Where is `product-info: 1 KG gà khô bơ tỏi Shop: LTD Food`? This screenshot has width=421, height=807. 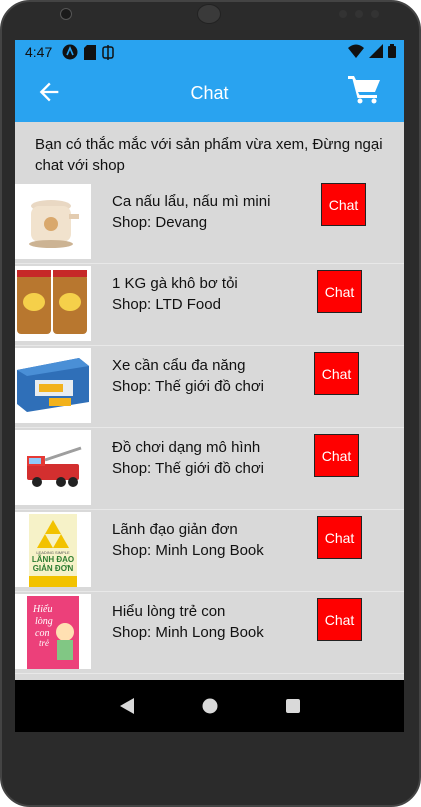
product-info: 1 KG gà khô bơ tỏi Shop: LTD Food is located at coordinates (175, 294).